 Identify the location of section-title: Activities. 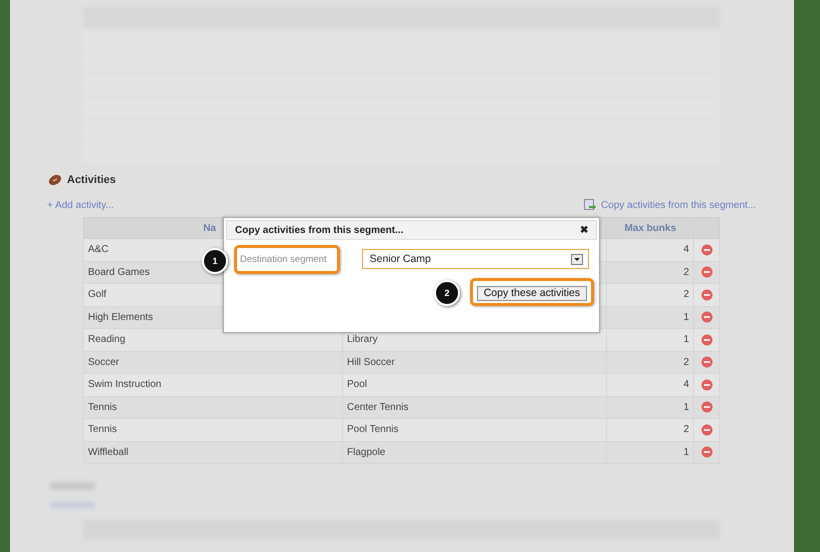
(91, 180).